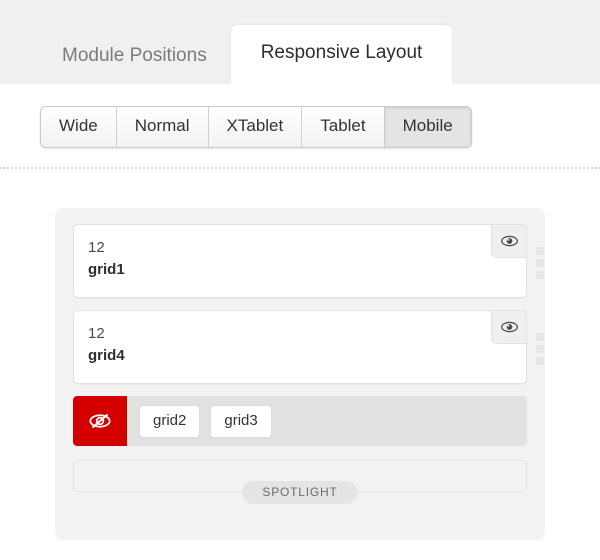 This screenshot has height=560, width=600. I want to click on device-button-xtablet: XTablet, so click(255, 127).